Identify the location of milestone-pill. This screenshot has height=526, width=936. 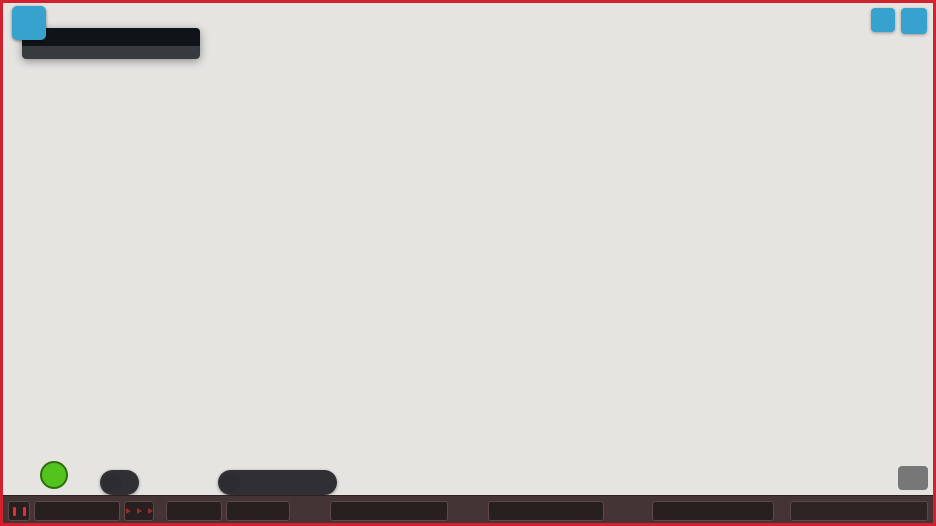
(119, 482).